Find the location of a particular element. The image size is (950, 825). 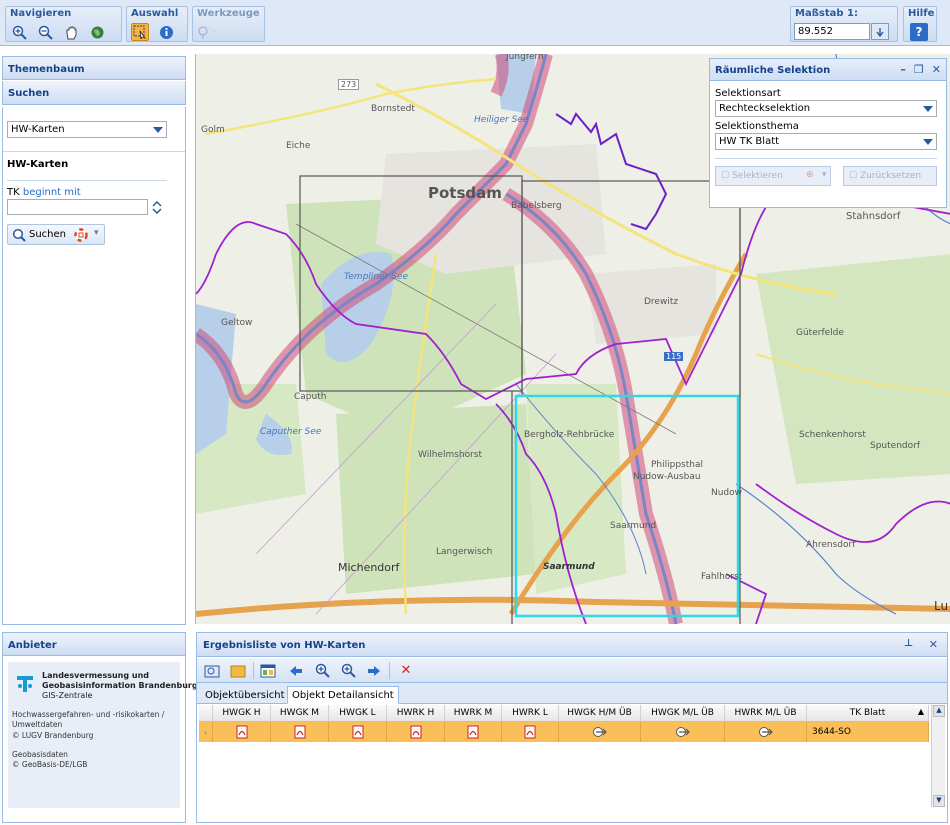

org-line3: GIS-Zentrale is located at coordinates (67, 695).